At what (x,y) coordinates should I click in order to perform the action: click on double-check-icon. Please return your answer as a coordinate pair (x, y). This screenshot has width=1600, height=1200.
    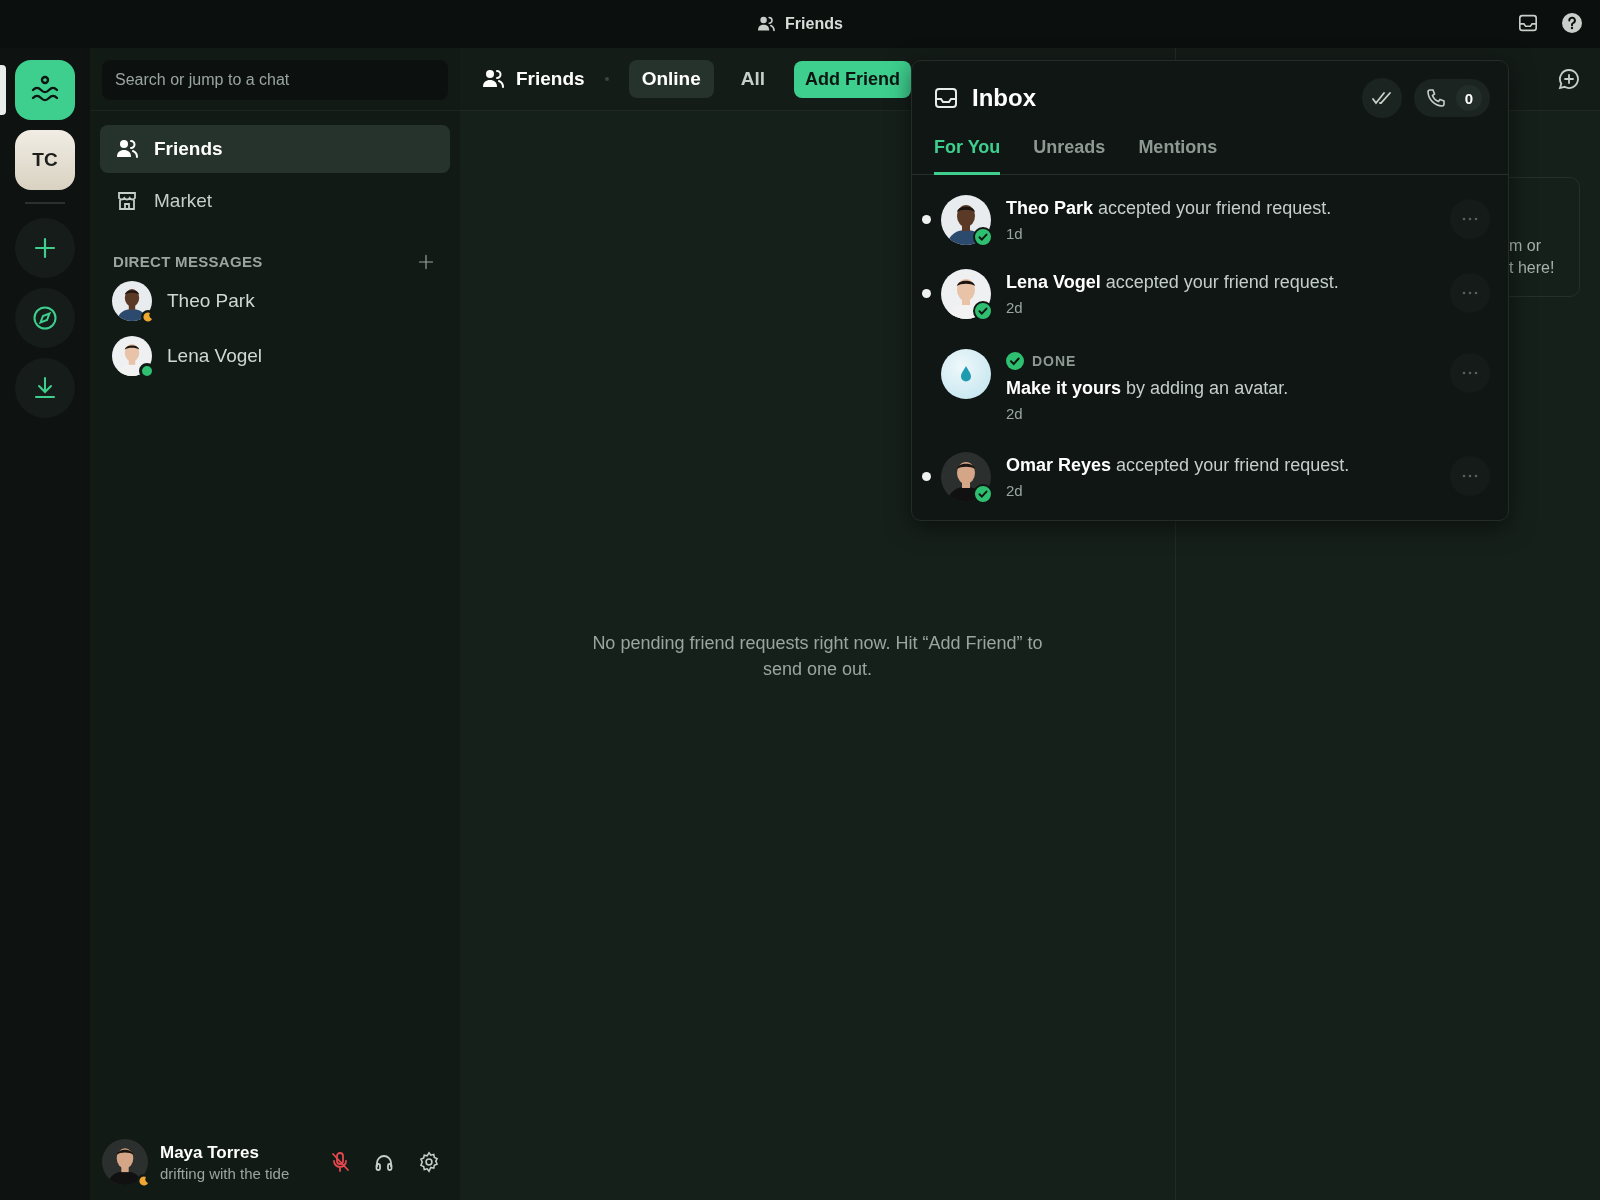
    Looking at the image, I should click on (1382, 98).